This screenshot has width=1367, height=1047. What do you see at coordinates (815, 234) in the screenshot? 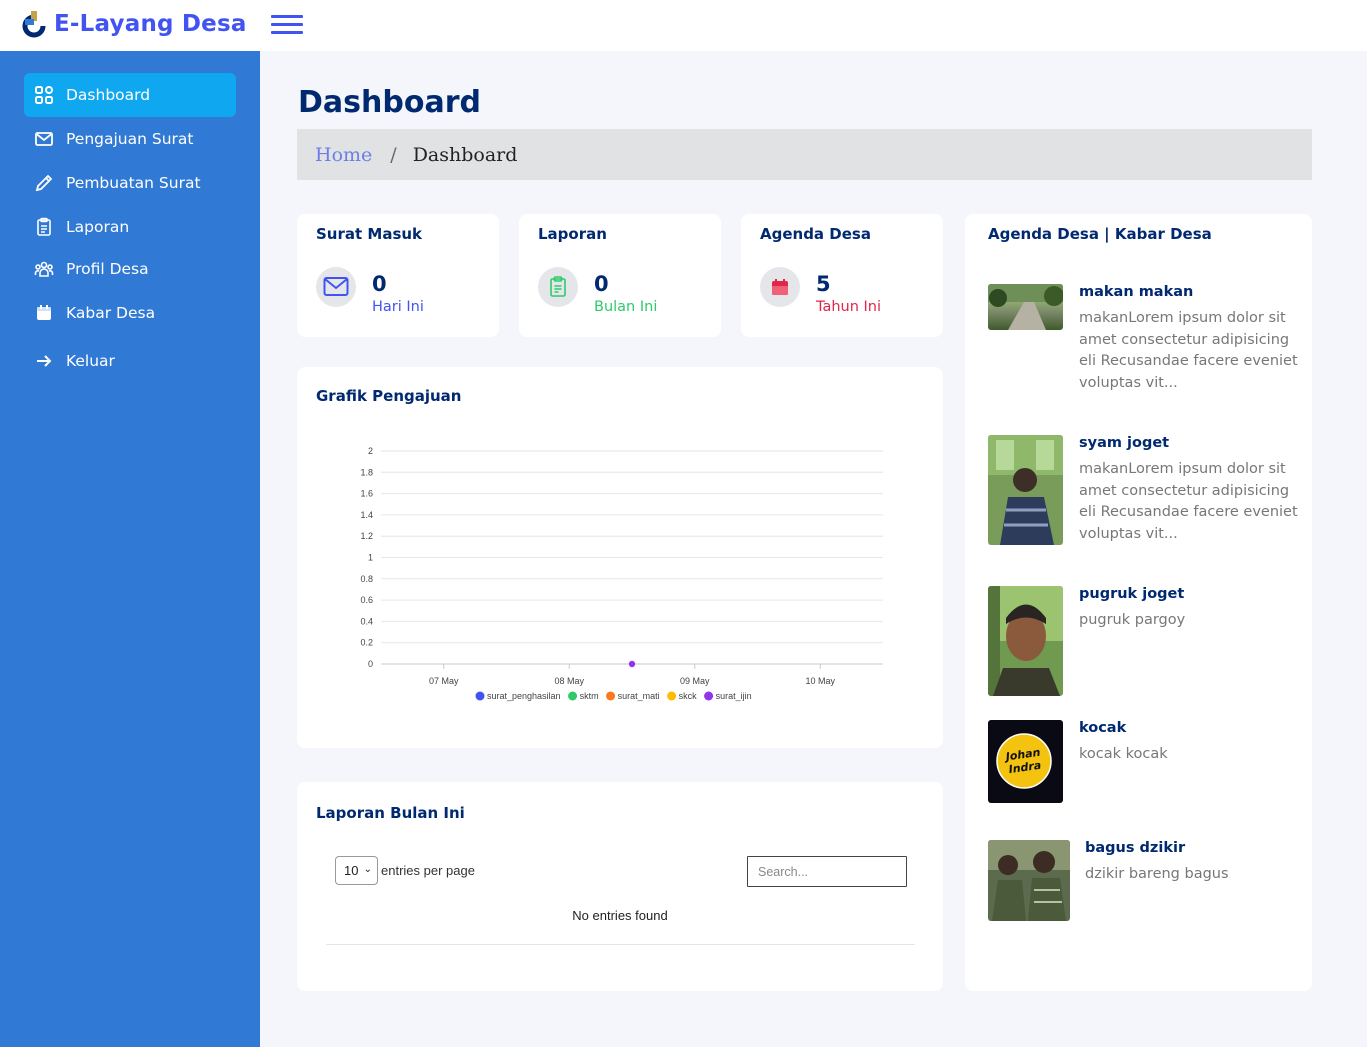
I see `card-title: Agenda Desa` at bounding box center [815, 234].